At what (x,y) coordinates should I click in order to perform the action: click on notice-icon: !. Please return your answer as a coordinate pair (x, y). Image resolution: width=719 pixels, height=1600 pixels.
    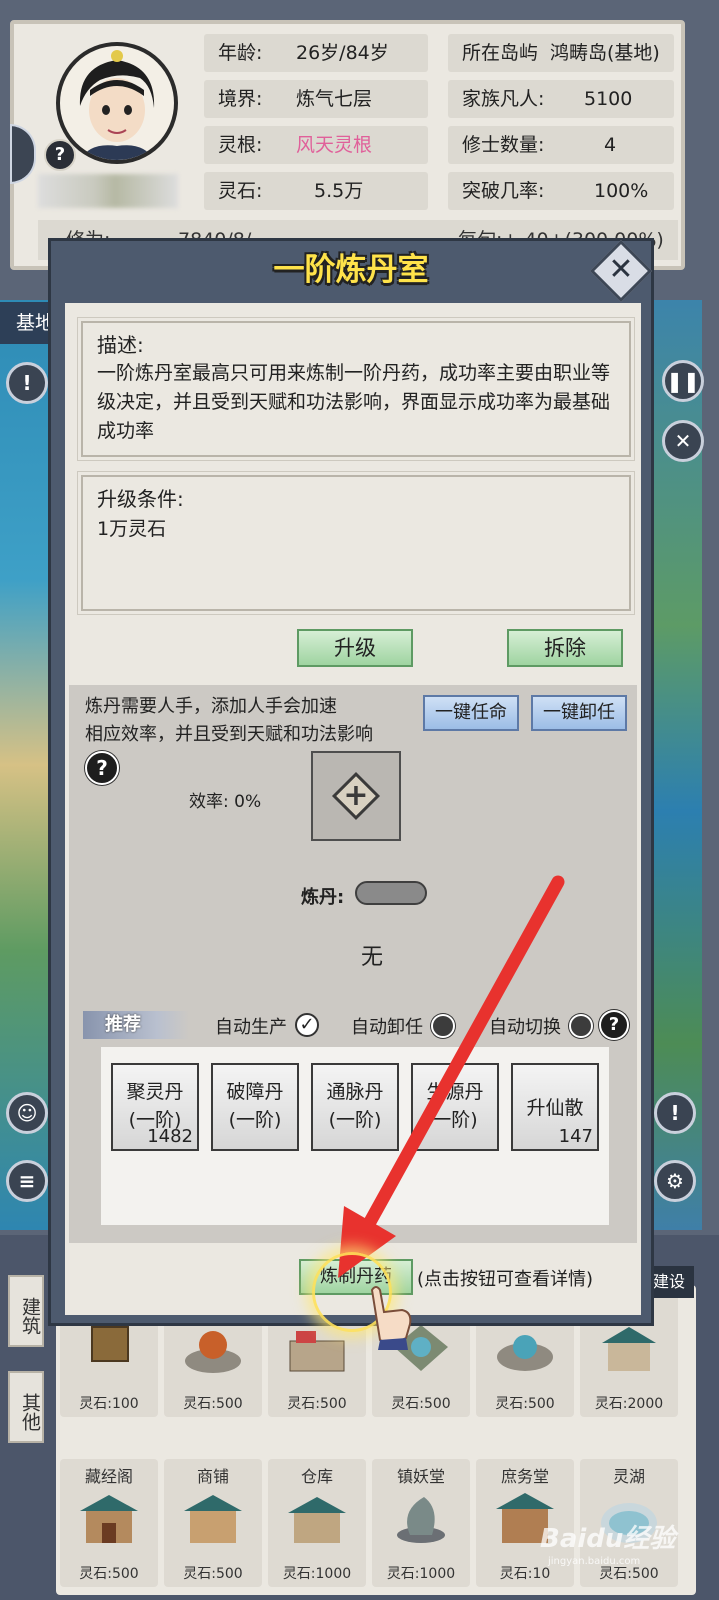
    Looking at the image, I should click on (675, 1113).